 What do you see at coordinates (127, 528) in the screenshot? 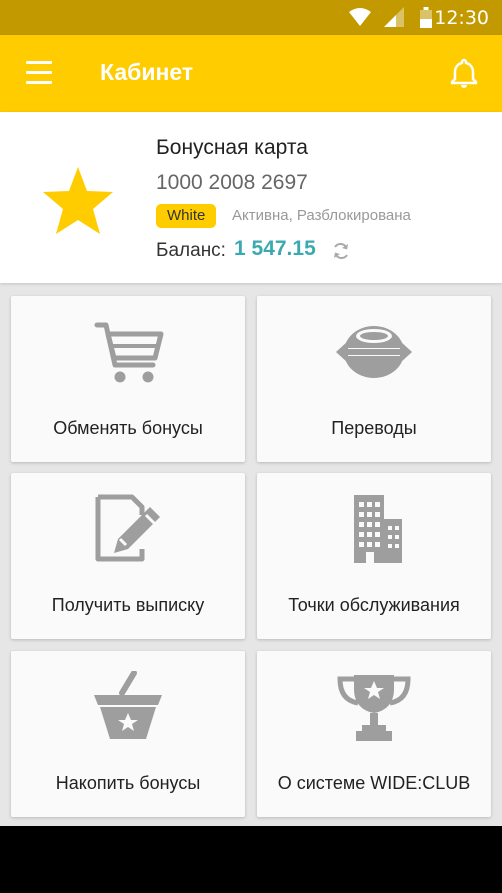
I see `edit-document-icon` at bounding box center [127, 528].